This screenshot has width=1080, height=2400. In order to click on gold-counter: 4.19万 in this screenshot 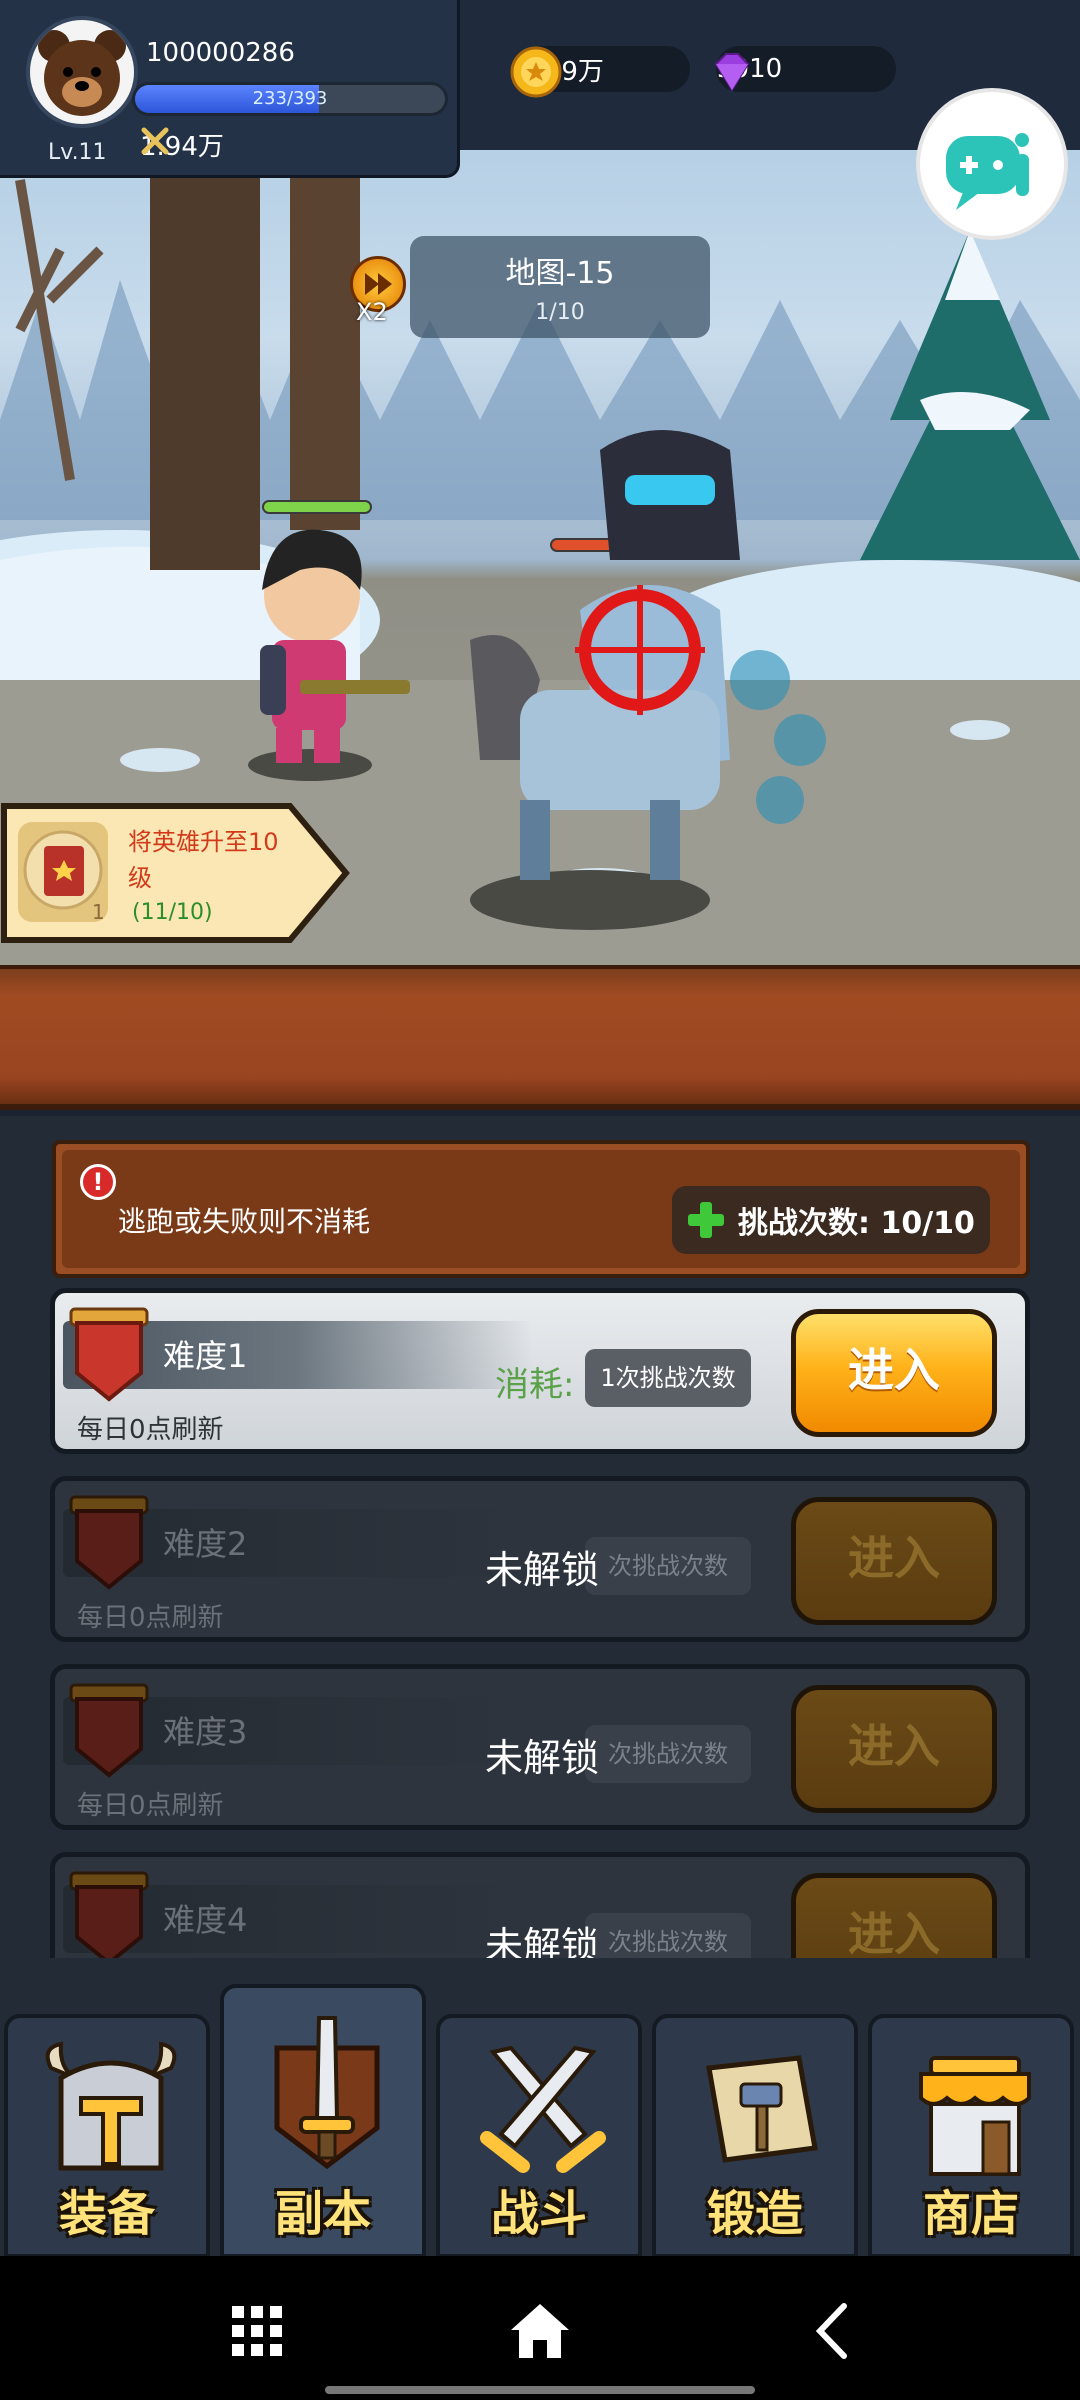, I will do `click(600, 72)`.